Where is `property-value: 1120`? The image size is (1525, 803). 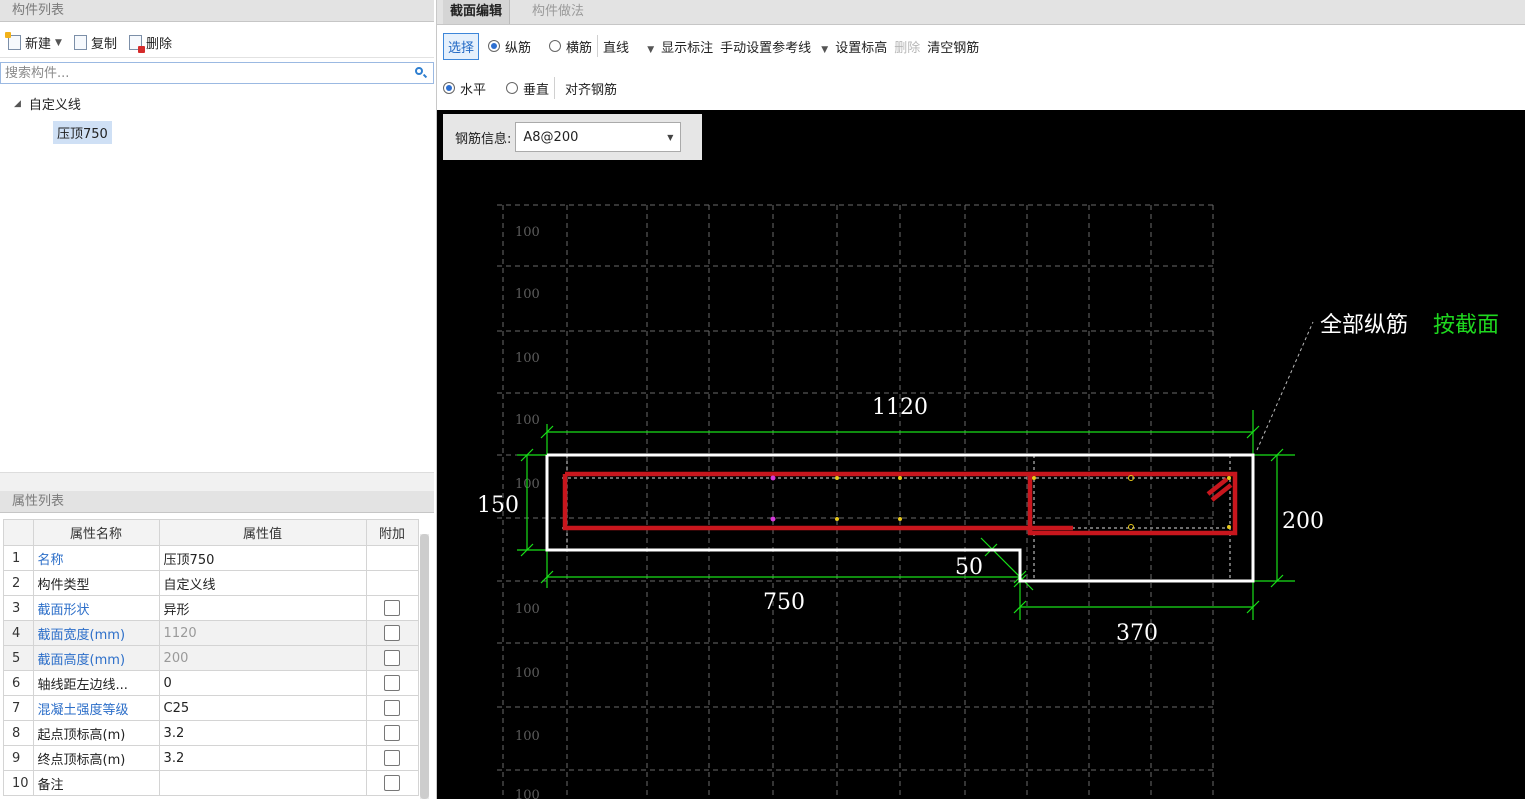
property-value: 1120 is located at coordinates (262, 633).